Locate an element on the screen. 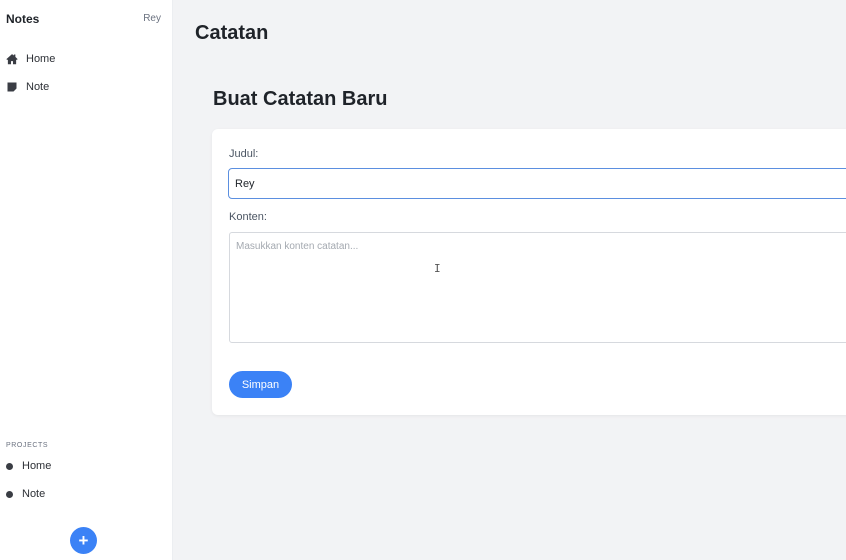 The image size is (846, 560). app-brand: Notes is located at coordinates (23, 19).